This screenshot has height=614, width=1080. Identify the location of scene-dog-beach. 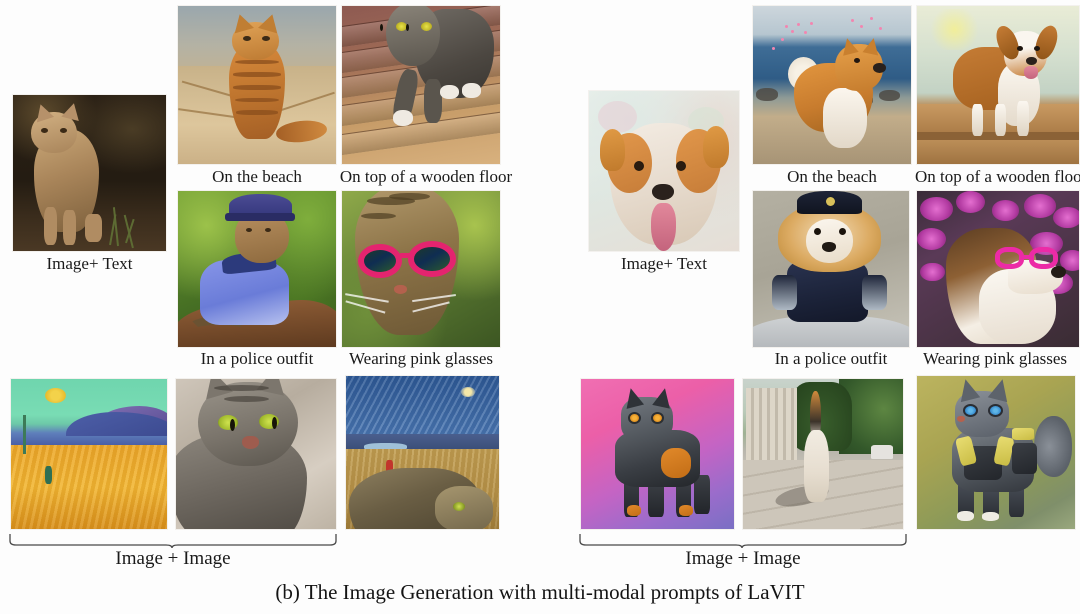
(832, 85).